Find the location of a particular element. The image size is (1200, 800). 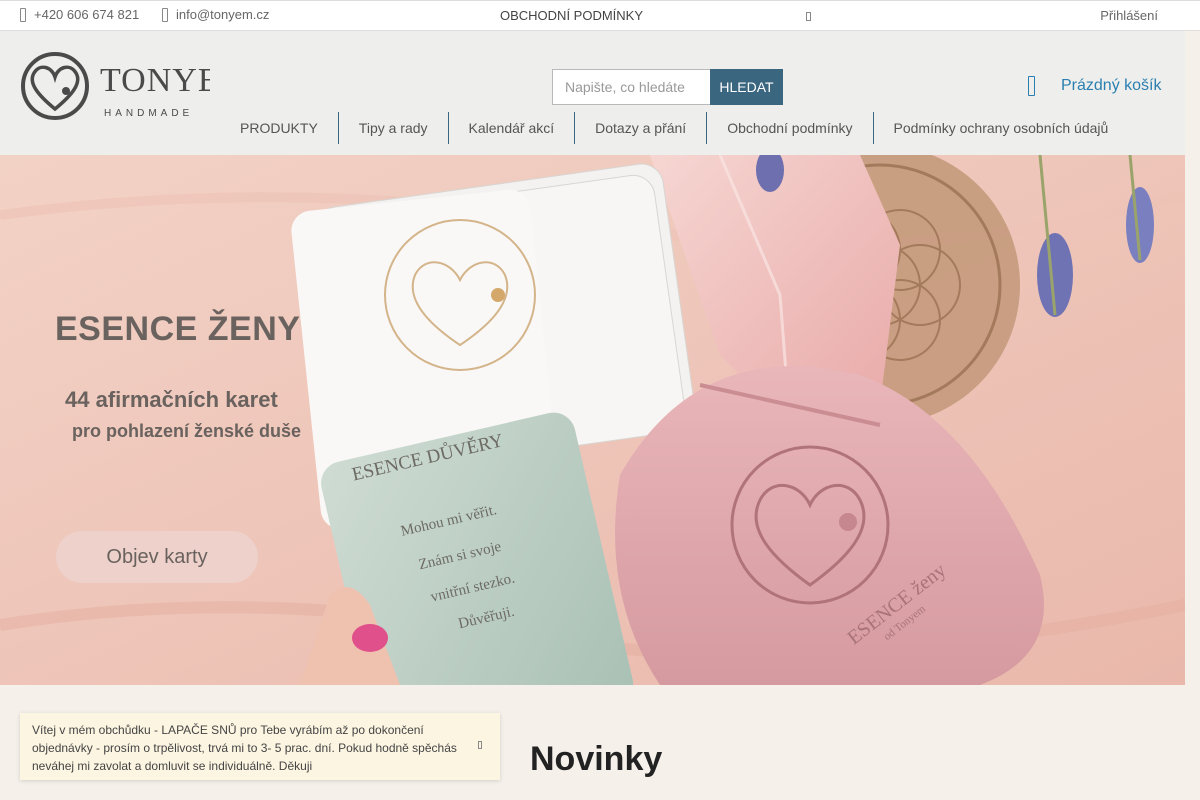

phone-icon is located at coordinates (23, 14).